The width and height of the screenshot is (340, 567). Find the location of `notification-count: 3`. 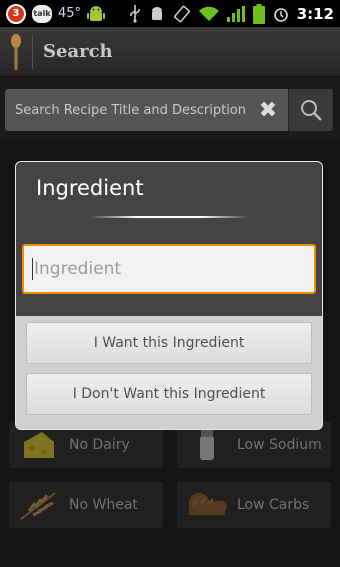

notification-count: 3 is located at coordinates (16, 13).